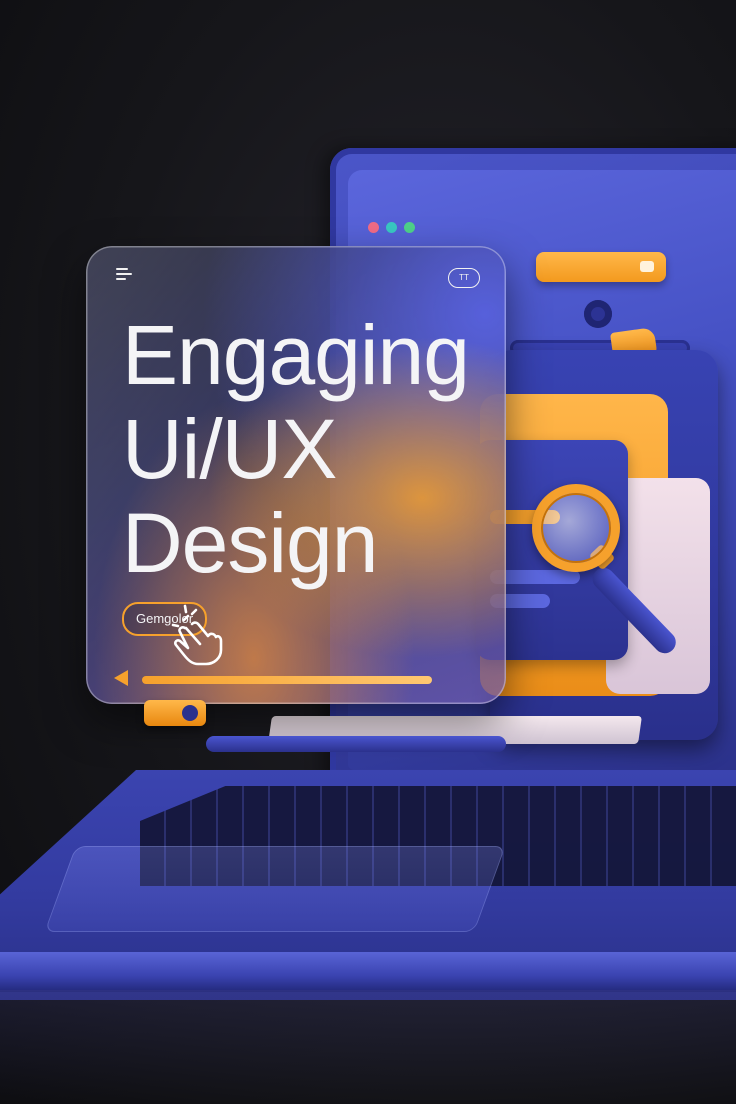 This screenshot has width=736, height=1104. What do you see at coordinates (576, 528) in the screenshot?
I see `magnifying-glass-icon` at bounding box center [576, 528].